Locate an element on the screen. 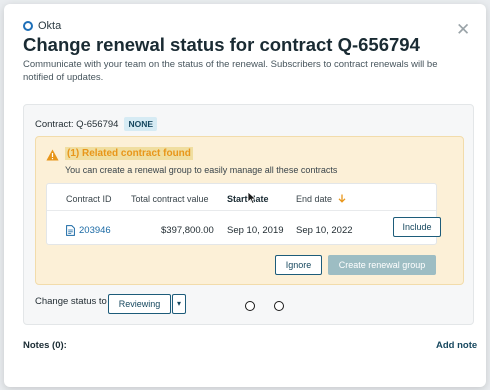 The image size is (490, 390). brand-name: Okta is located at coordinates (50, 26).